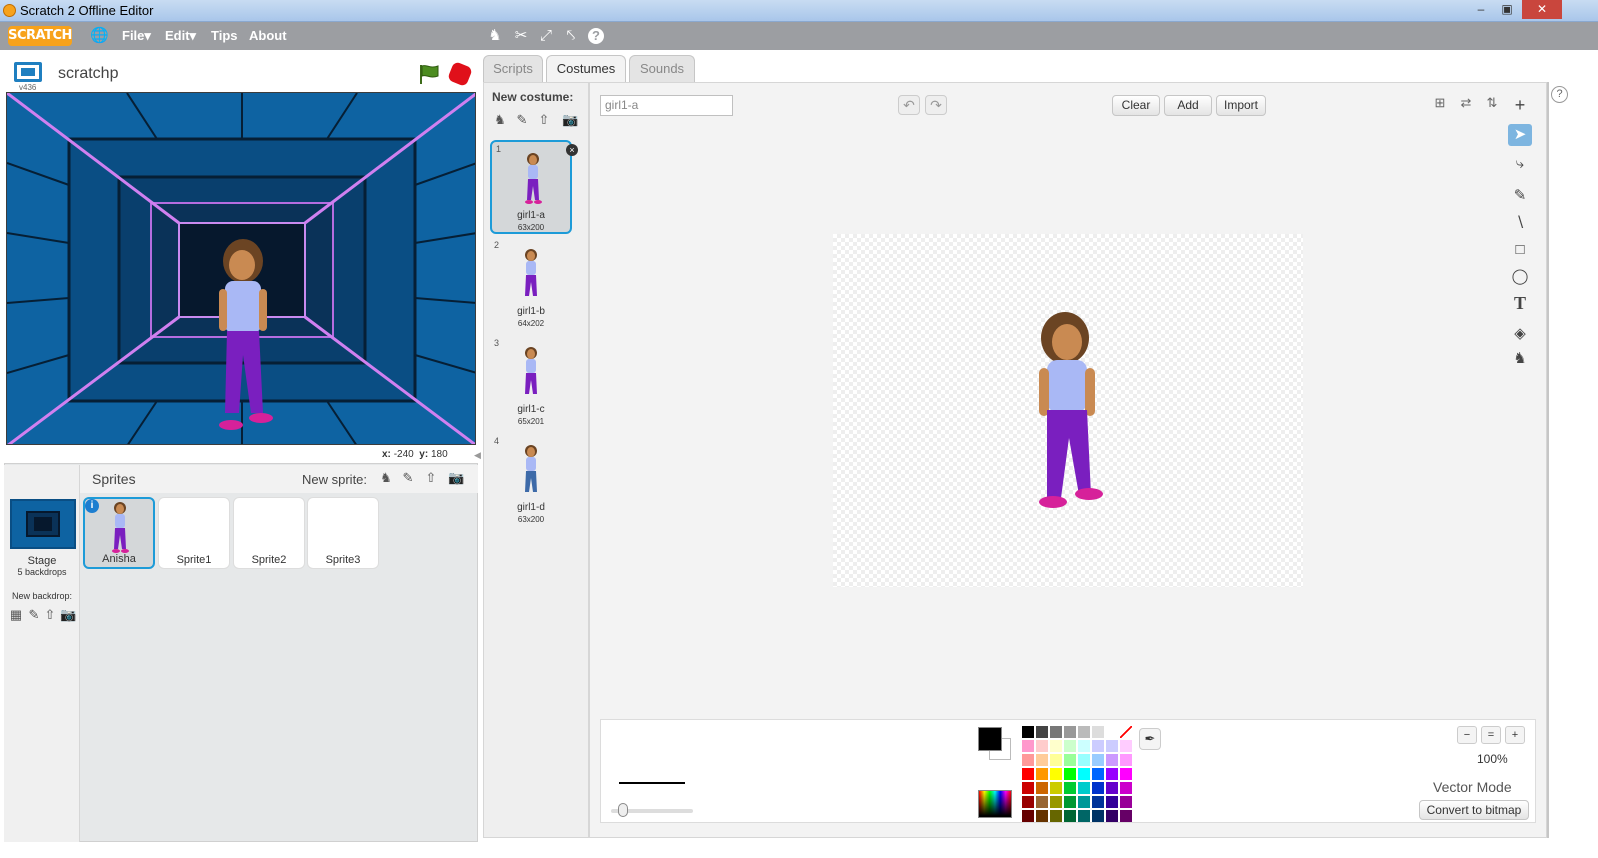 The height and width of the screenshot is (858, 1598). What do you see at coordinates (495, 36) in the screenshot?
I see `duplicate-stamp-icon: ♞` at bounding box center [495, 36].